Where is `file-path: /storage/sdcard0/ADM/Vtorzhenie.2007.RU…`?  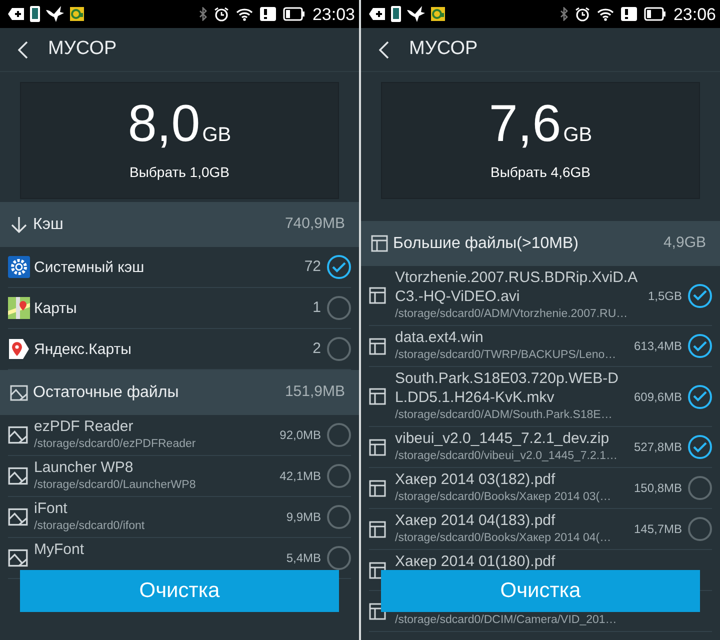
file-path: /storage/sdcard0/ADM/Vtorzhenie.2007.RU… is located at coordinates (512, 314).